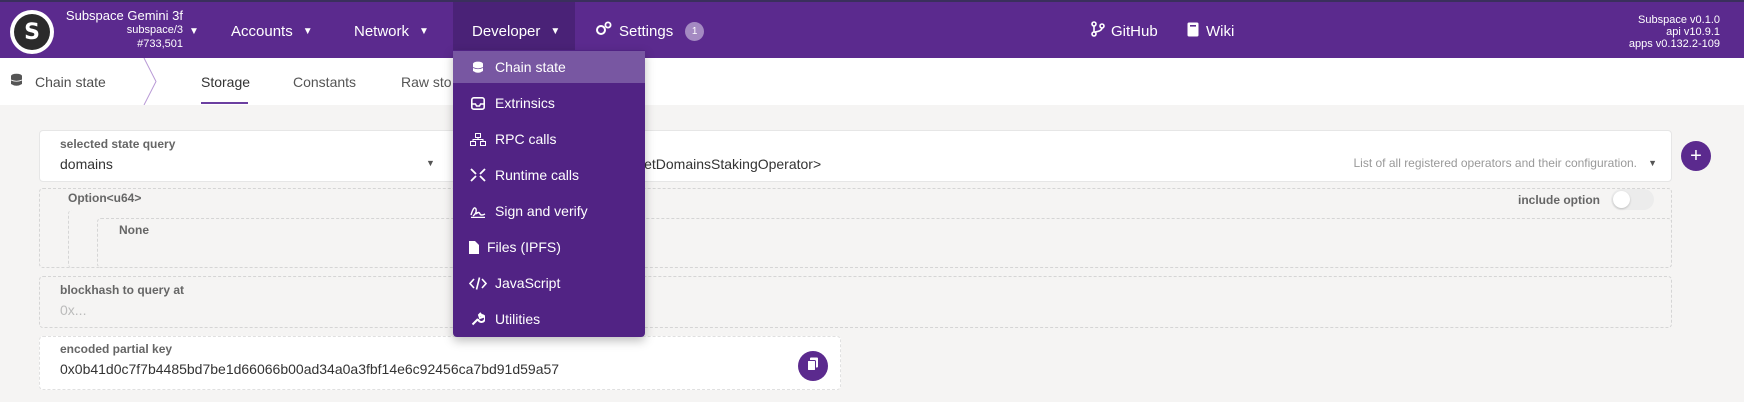 This screenshot has width=1744, height=402. What do you see at coordinates (506, 31) in the screenshot?
I see `nav-developer-label: Developer` at bounding box center [506, 31].